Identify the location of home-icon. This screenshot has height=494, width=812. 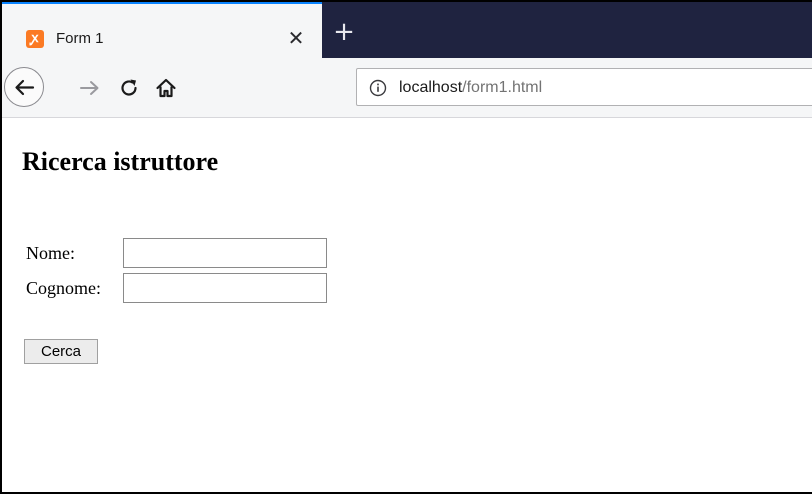
(166, 88).